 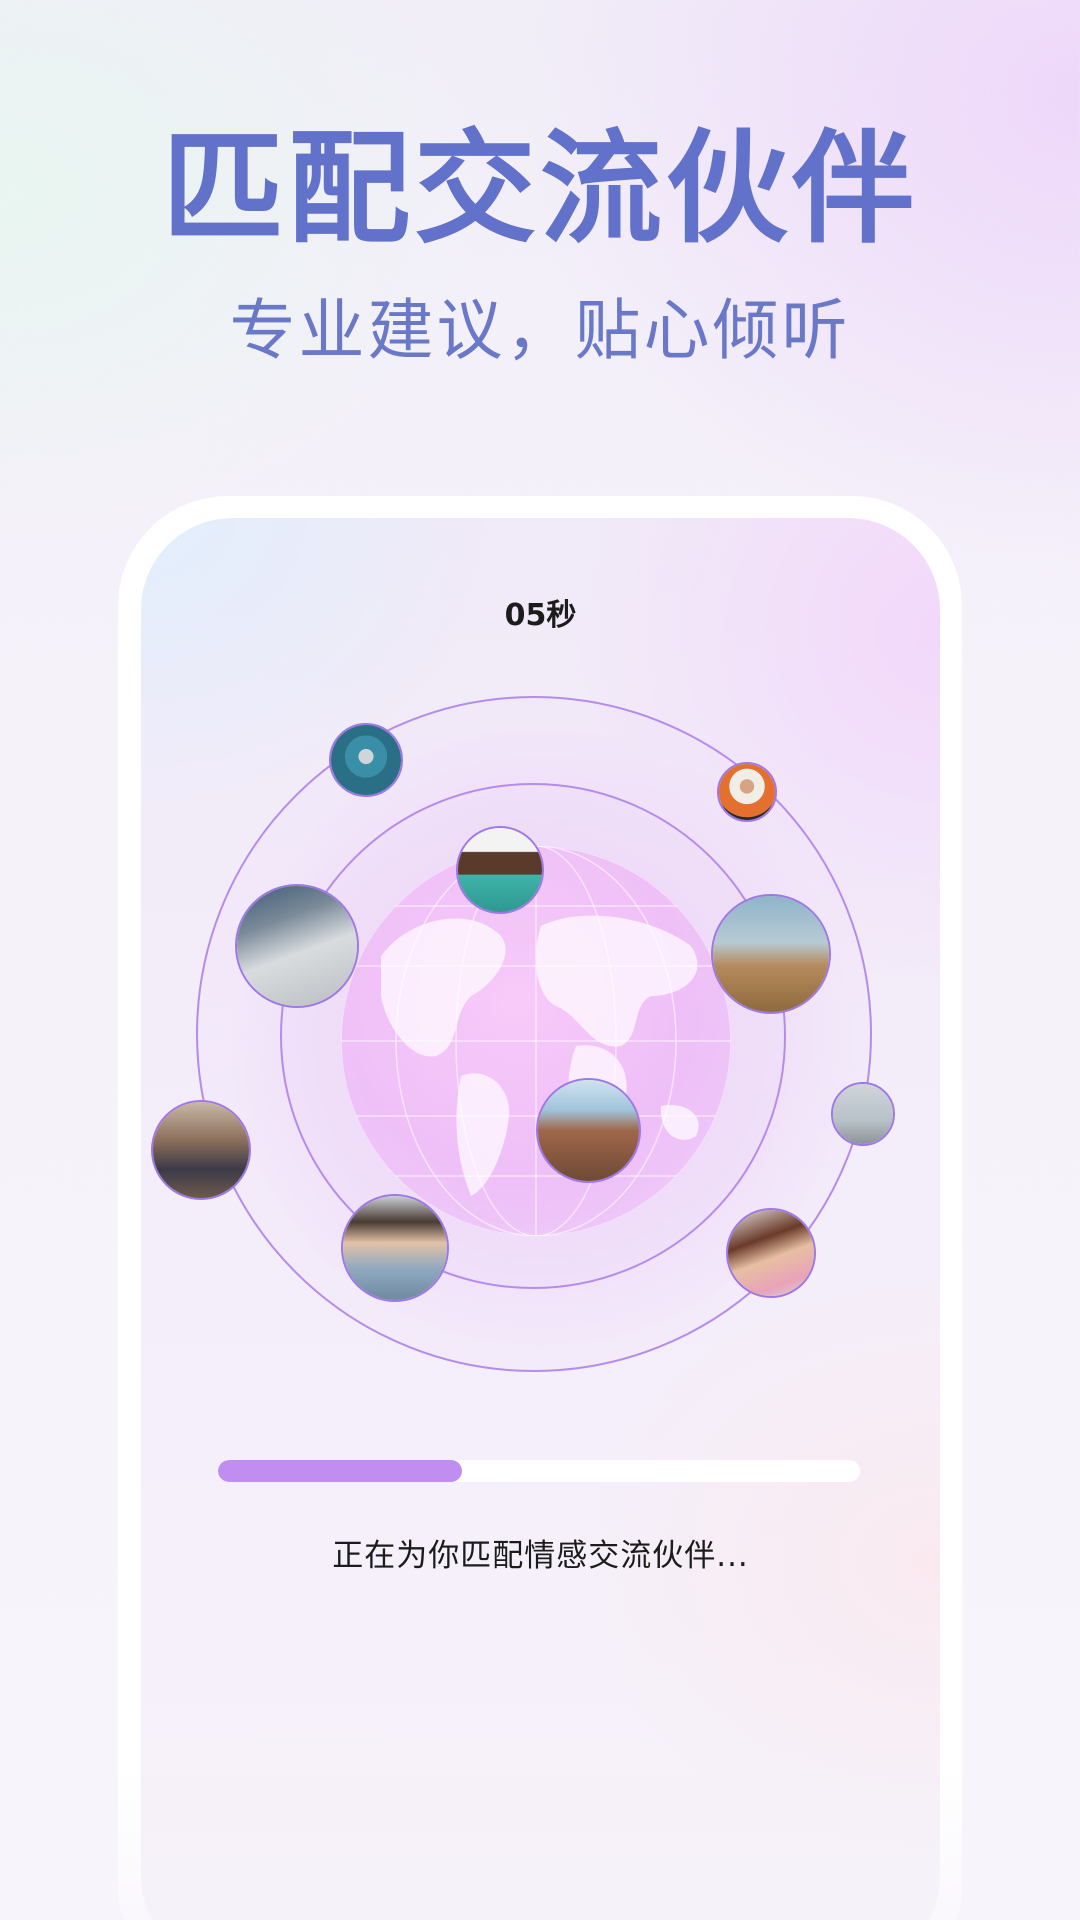 What do you see at coordinates (340, 1471) in the screenshot?
I see `progress-fill` at bounding box center [340, 1471].